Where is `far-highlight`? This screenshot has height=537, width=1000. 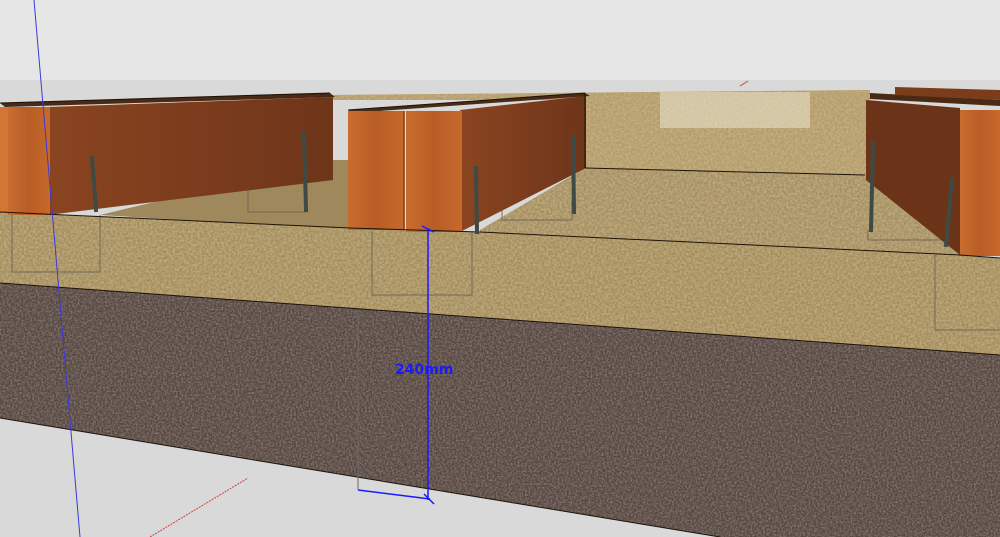
far-highlight is located at coordinates (735, 110).